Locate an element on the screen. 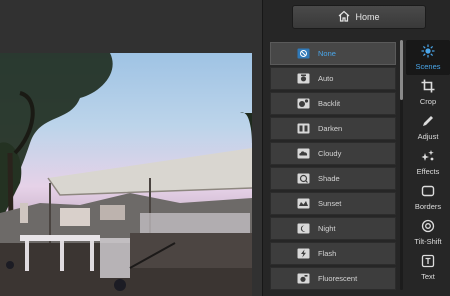 Image resolution: width=450 pixels, height=296 pixels. camera-icon is located at coordinates (303, 78).